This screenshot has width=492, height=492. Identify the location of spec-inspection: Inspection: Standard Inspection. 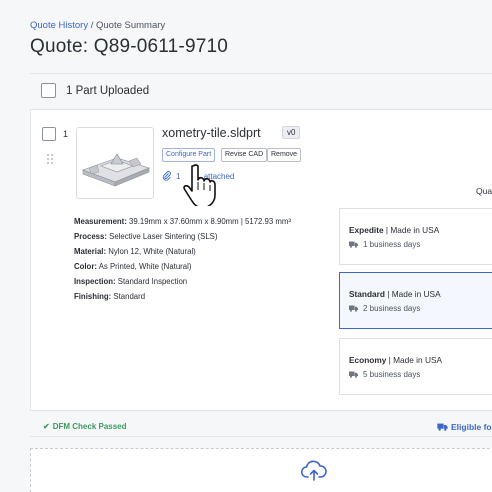
(131, 281).